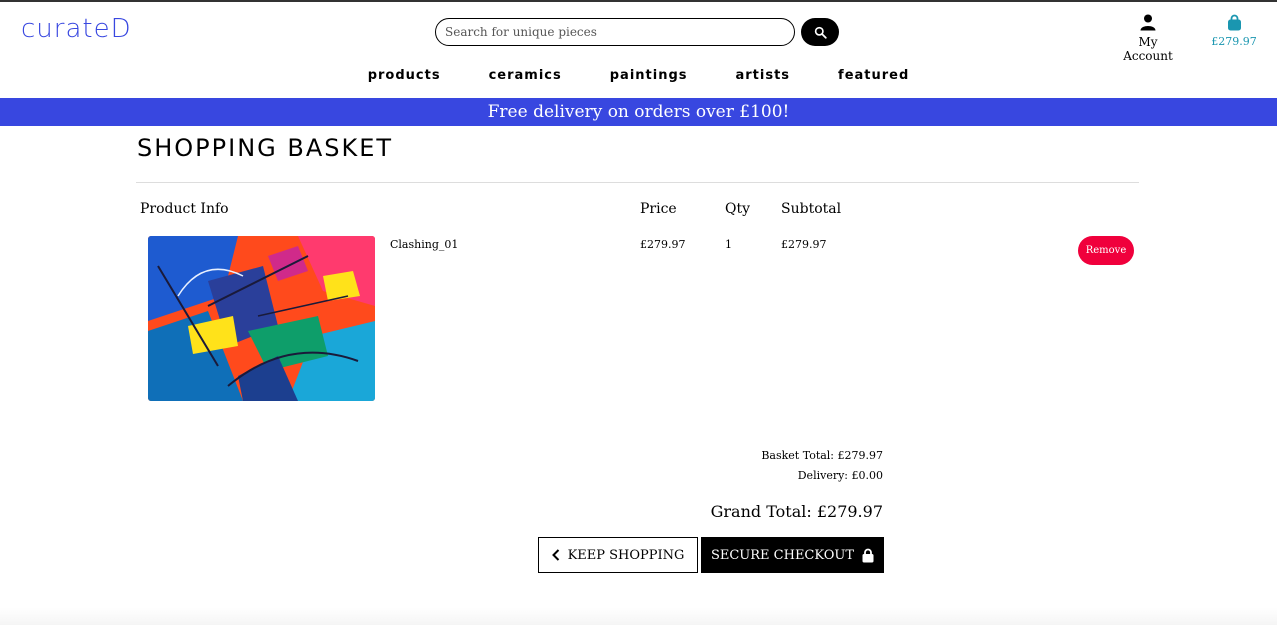 Image resolution: width=1277 pixels, height=625 pixels. I want to click on header-price: Price, so click(658, 209).